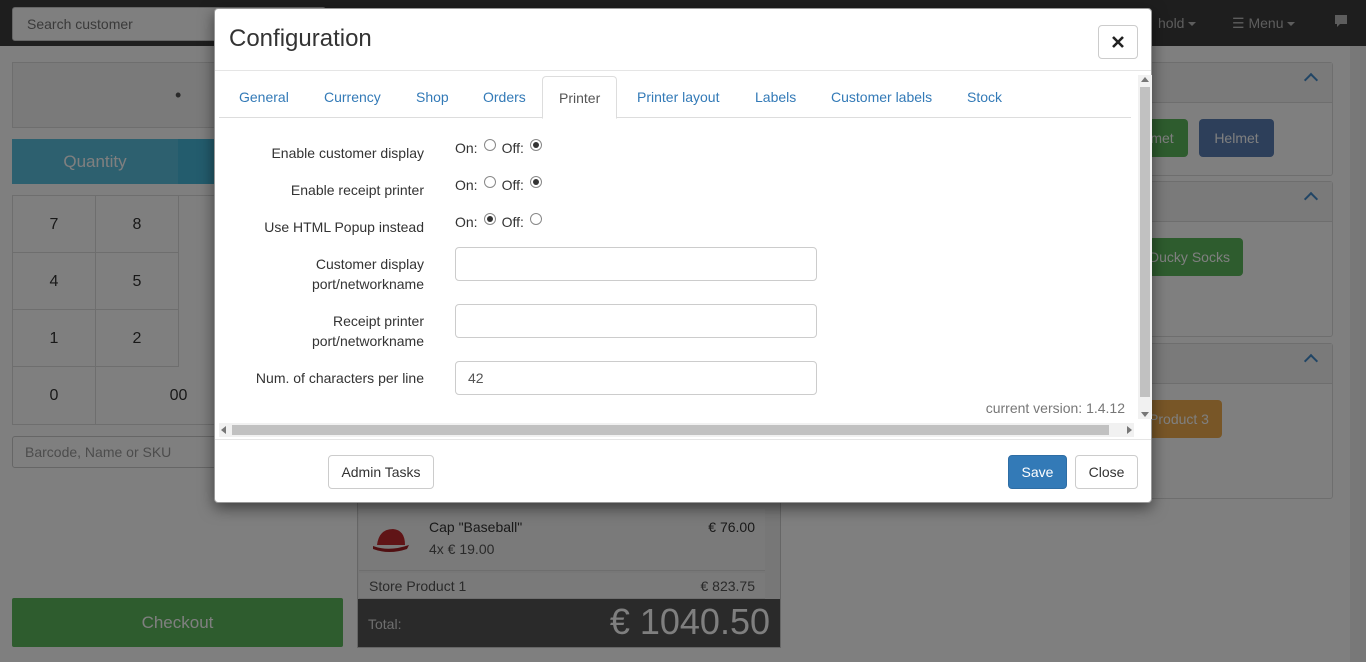 This screenshot has height=662, width=1366. Describe the element at coordinates (535, 182) in the screenshot. I see `receipt-printer-off-radio` at that location.